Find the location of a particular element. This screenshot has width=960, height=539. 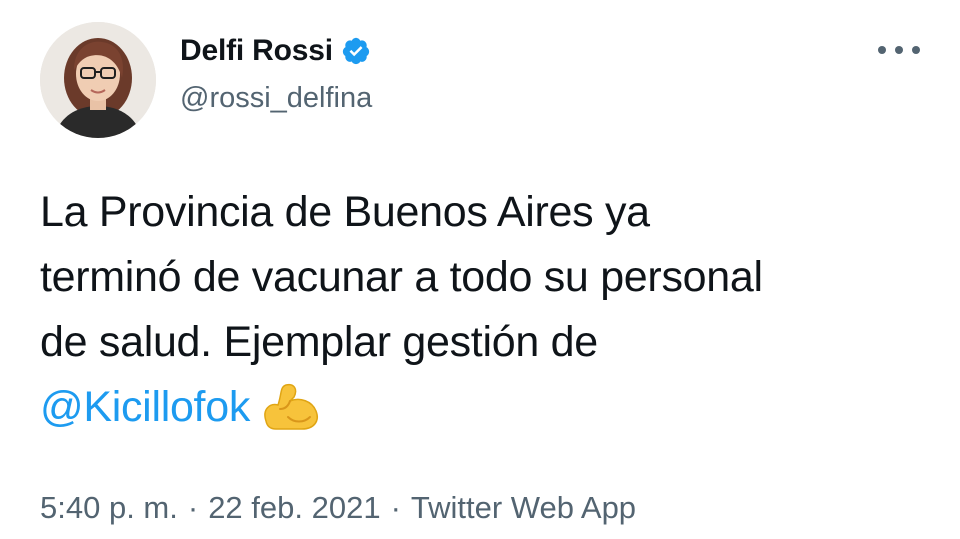

tweet-text-line-mention: @Kicillofok is located at coordinates (485, 407).